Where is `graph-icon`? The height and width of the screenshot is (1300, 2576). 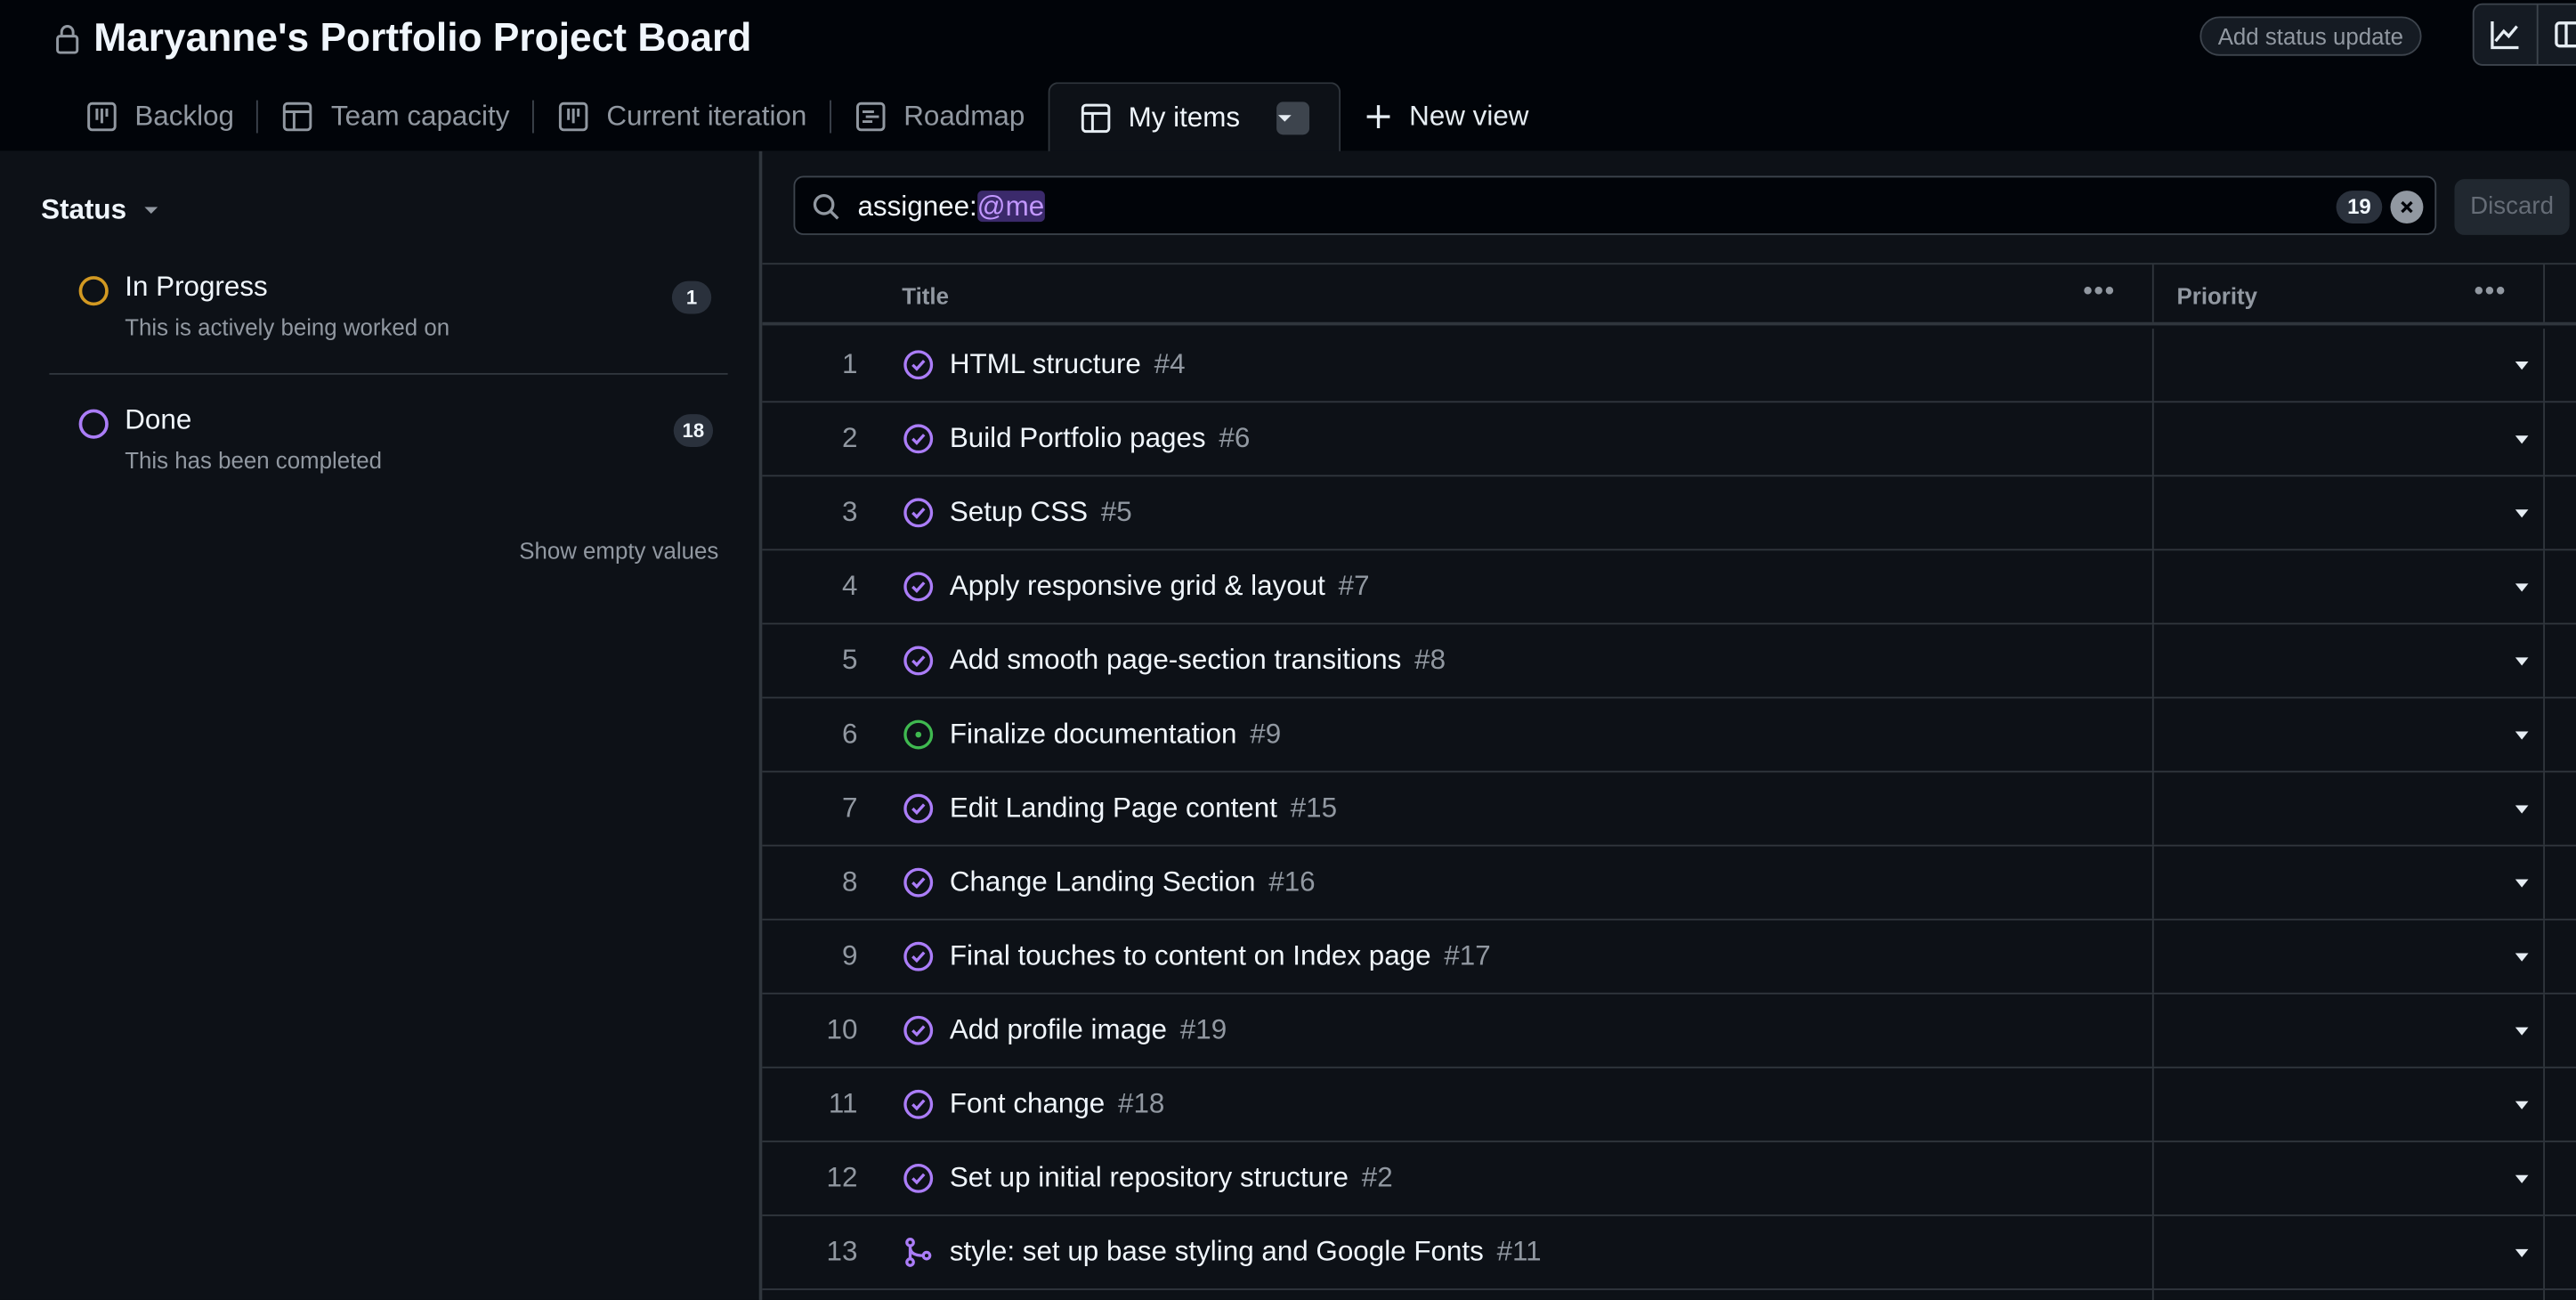
graph-icon is located at coordinates (2505, 35).